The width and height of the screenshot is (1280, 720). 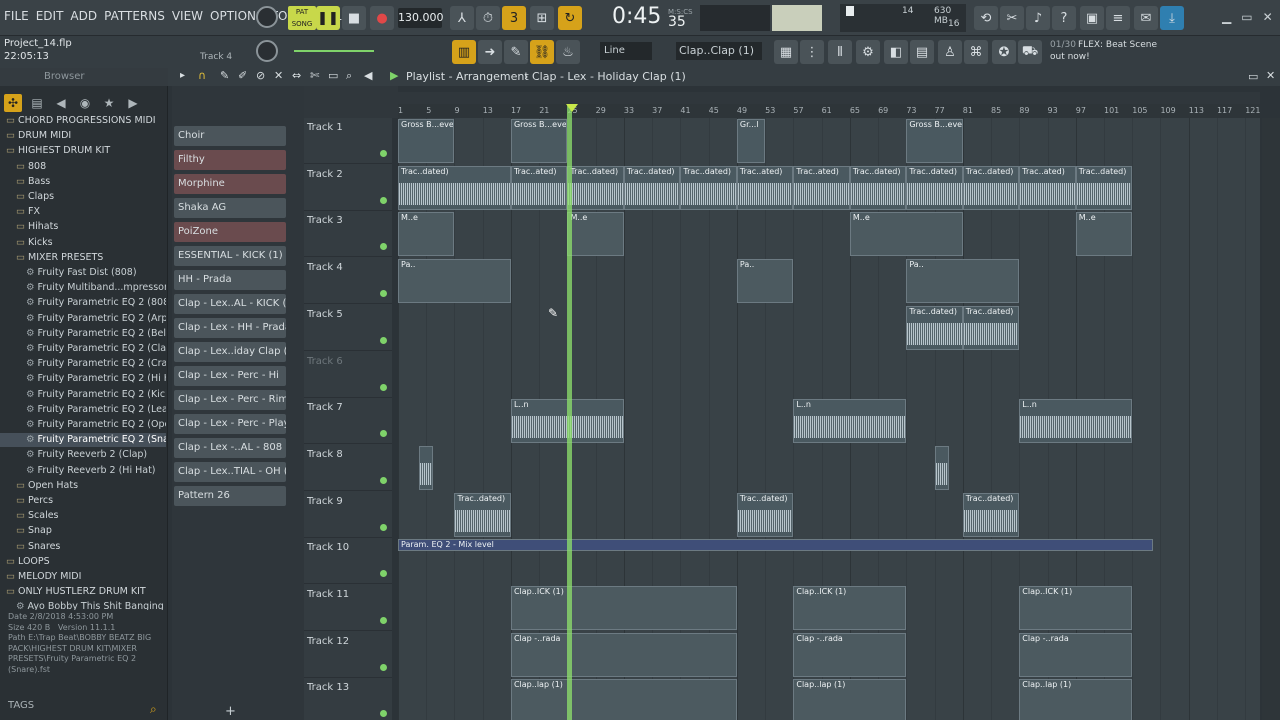 What do you see at coordinates (1076, 608) in the screenshot?
I see `playlist-clip: Clap..ICK (1)` at bounding box center [1076, 608].